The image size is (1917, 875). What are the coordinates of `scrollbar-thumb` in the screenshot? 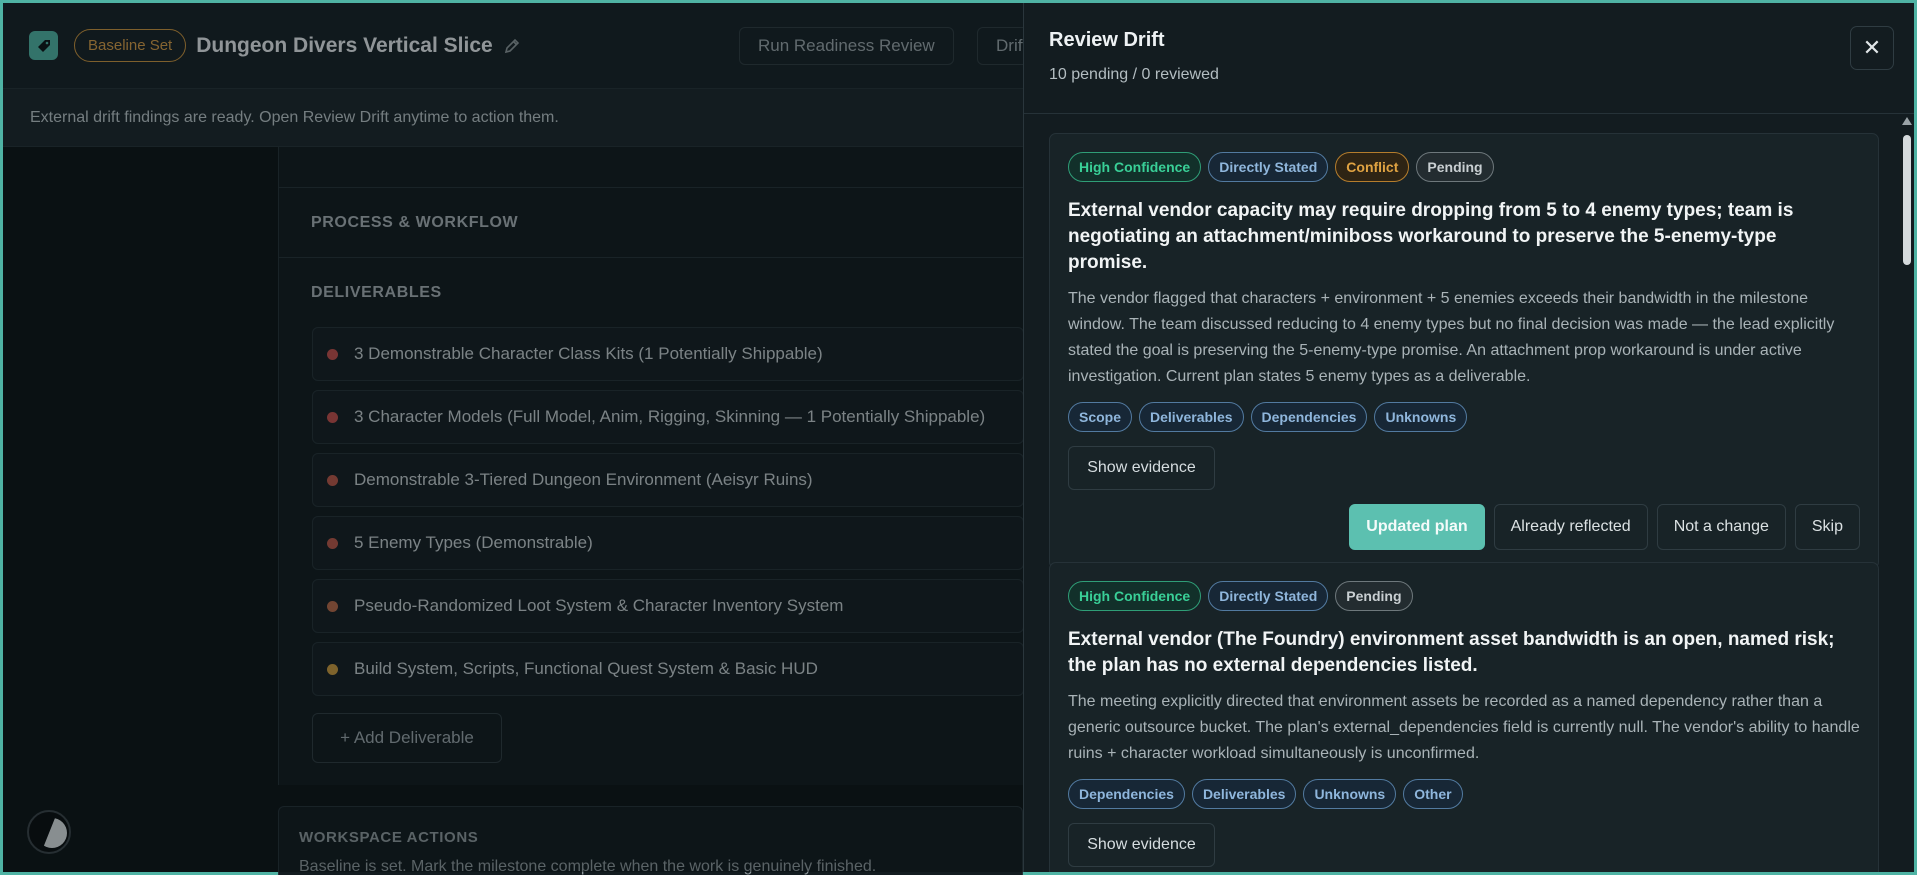 It's located at (1907, 200).